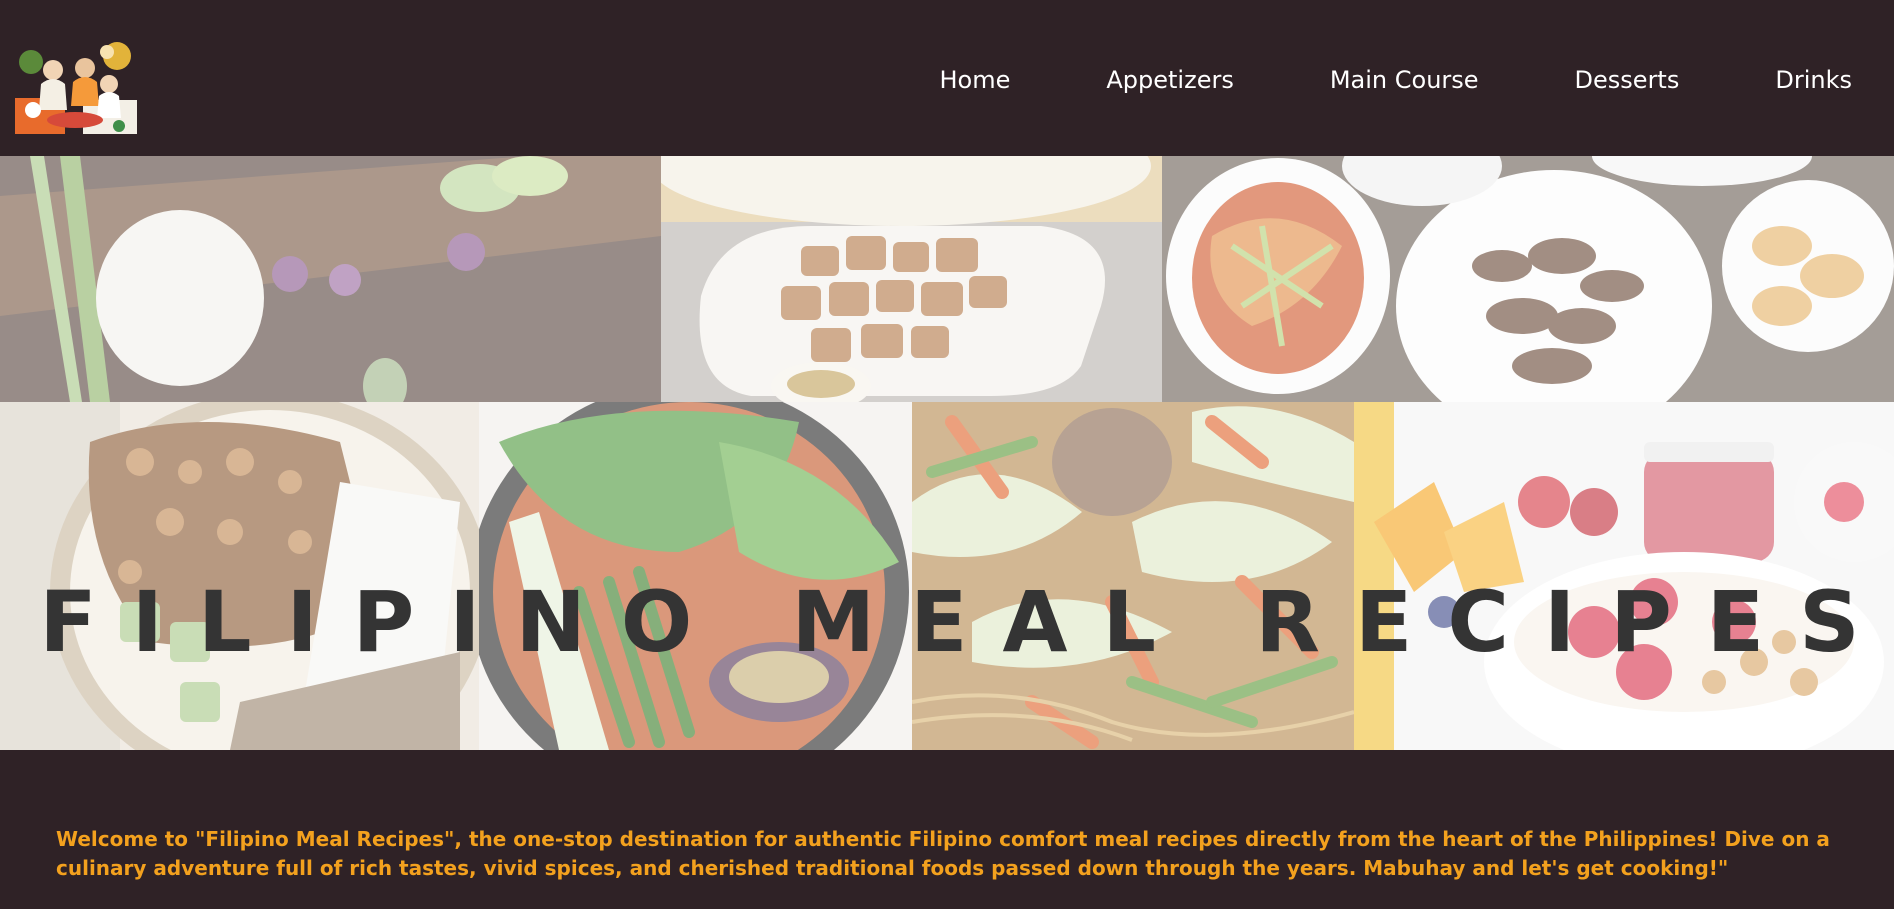 Image resolution: width=1894 pixels, height=909 pixels. I want to click on papaya-salad-and-grilled-meat-photo, so click(1528, 279).